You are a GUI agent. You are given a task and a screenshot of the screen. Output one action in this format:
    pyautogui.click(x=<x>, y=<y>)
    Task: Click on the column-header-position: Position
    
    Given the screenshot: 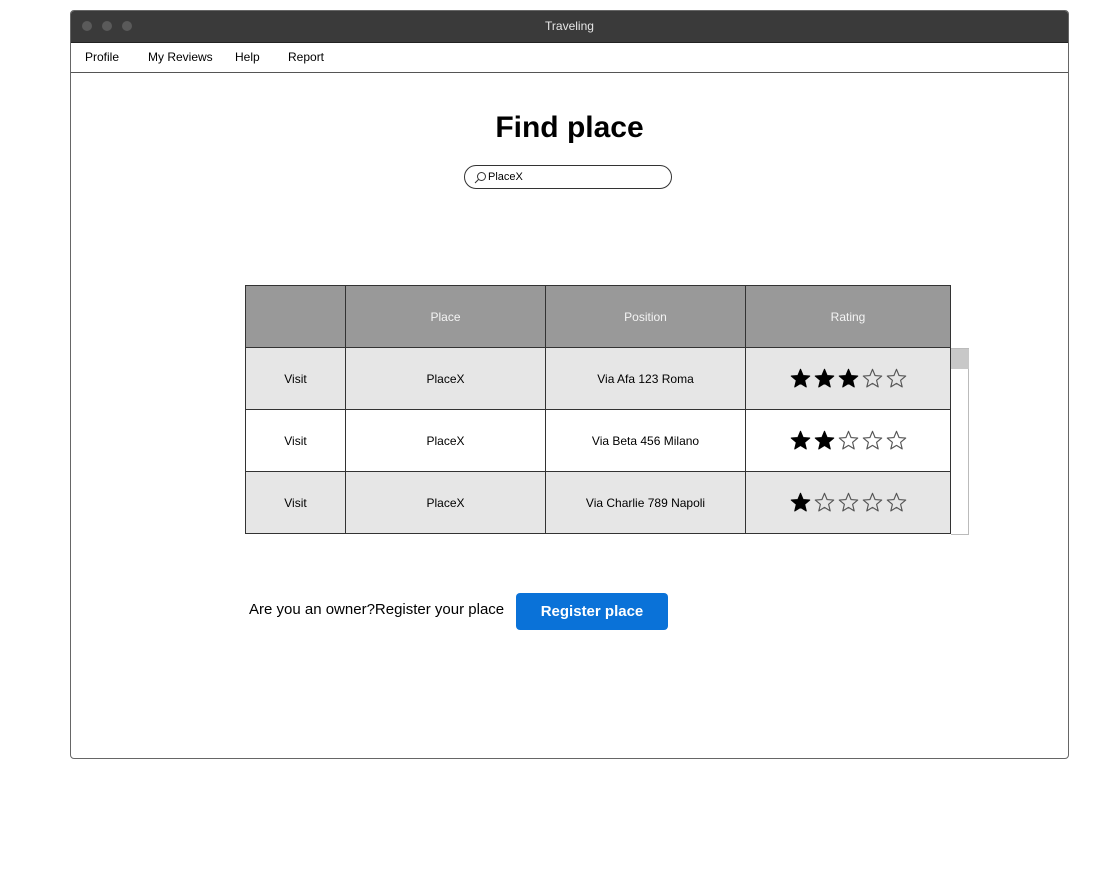 What is the action you would take?
    pyautogui.click(x=645, y=316)
    